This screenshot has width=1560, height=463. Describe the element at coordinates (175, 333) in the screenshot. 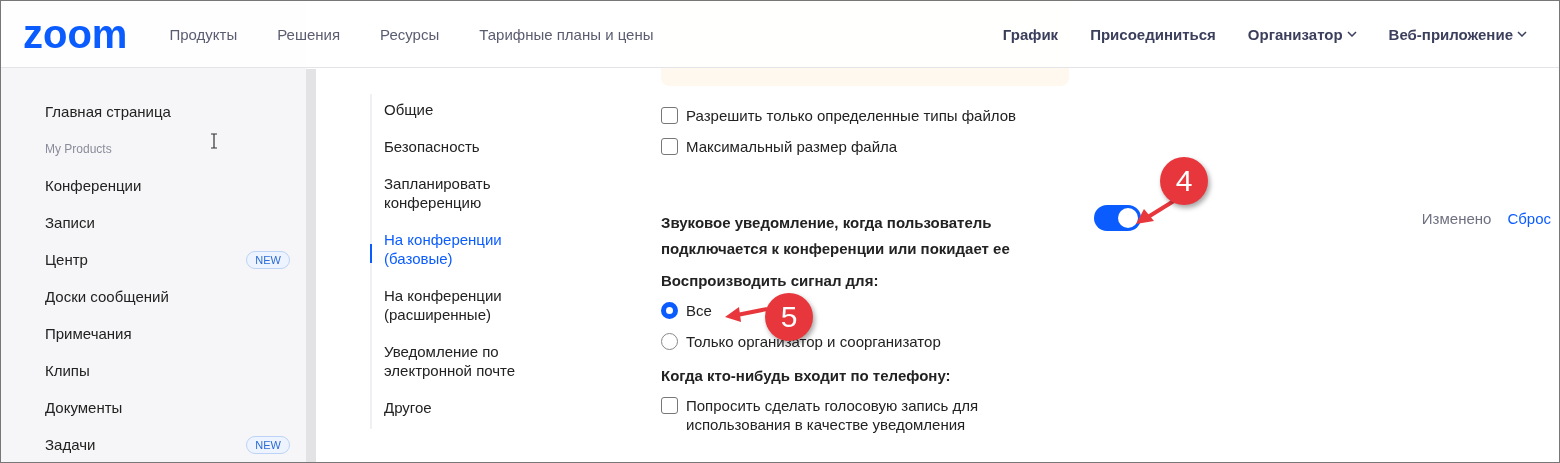

I see `sidebar-item: Примечания` at that location.